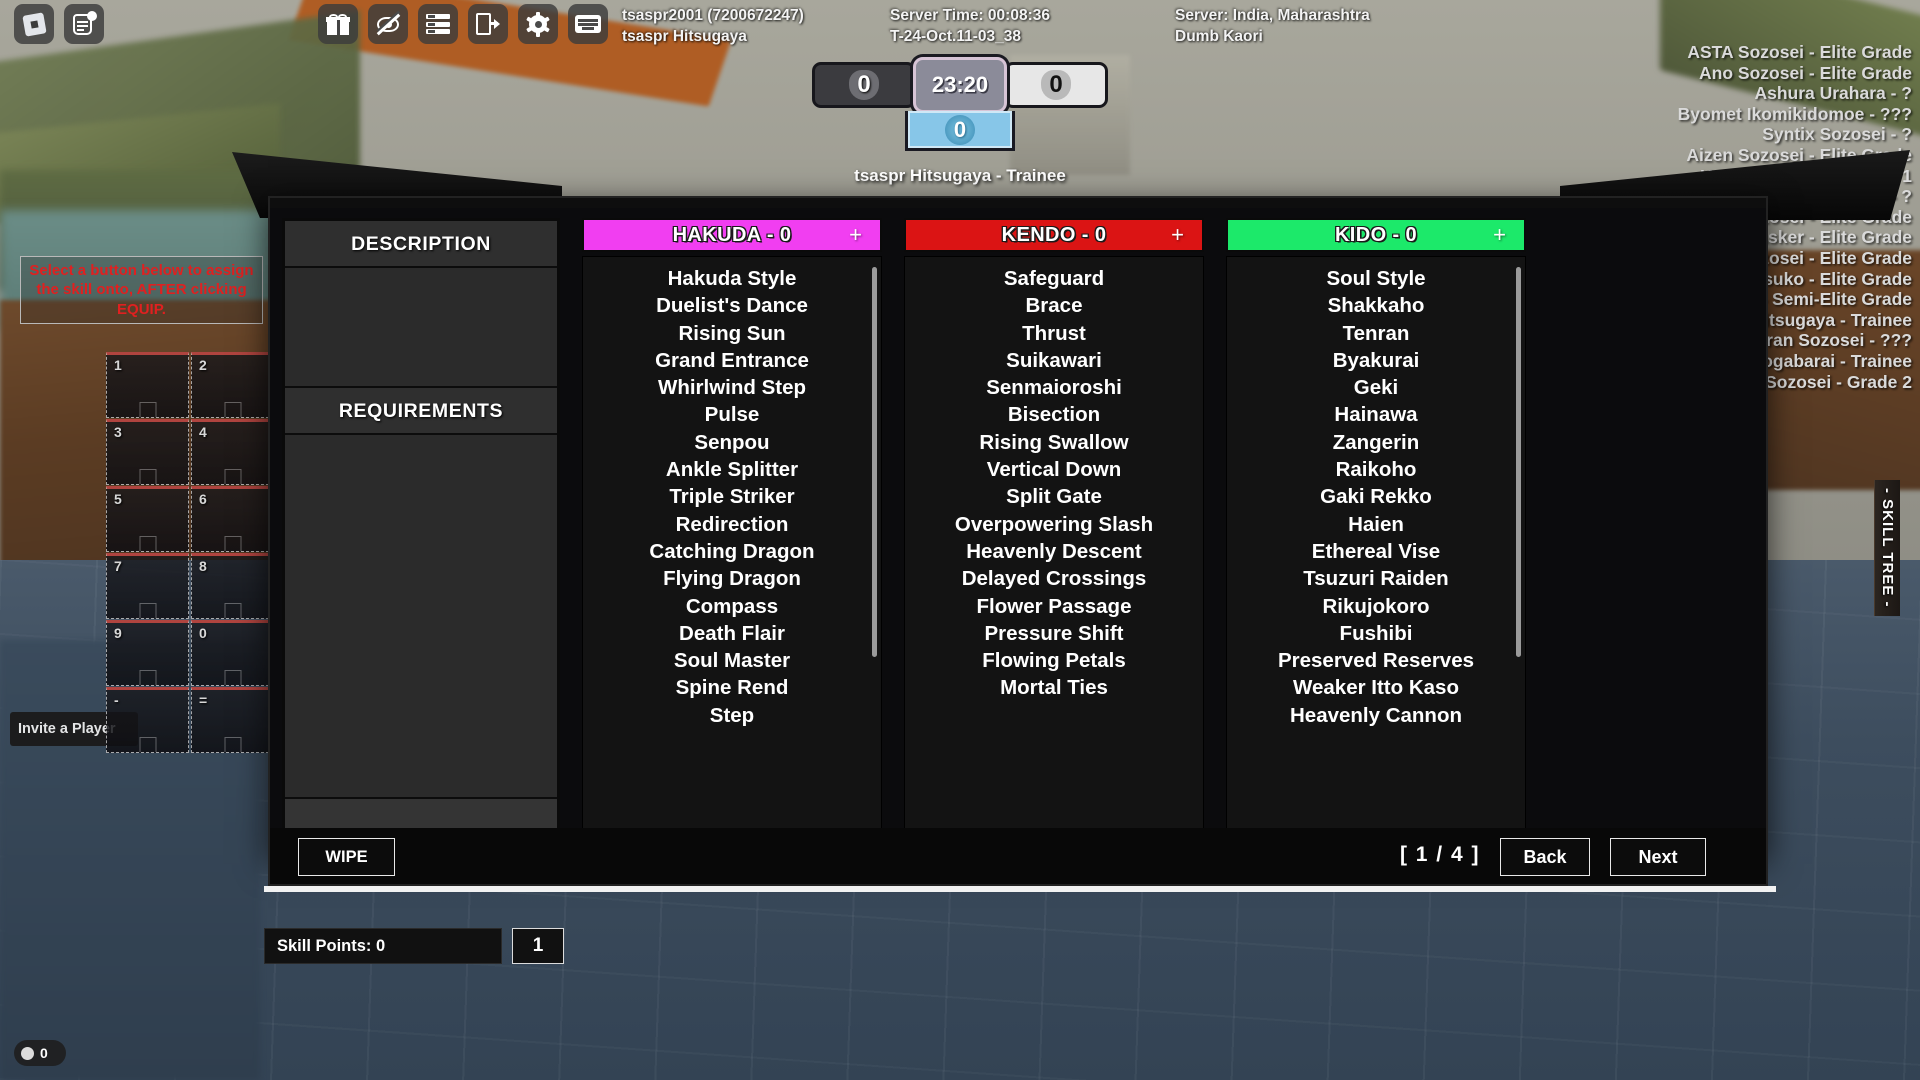  I want to click on skill-slot: 1, so click(147, 385).